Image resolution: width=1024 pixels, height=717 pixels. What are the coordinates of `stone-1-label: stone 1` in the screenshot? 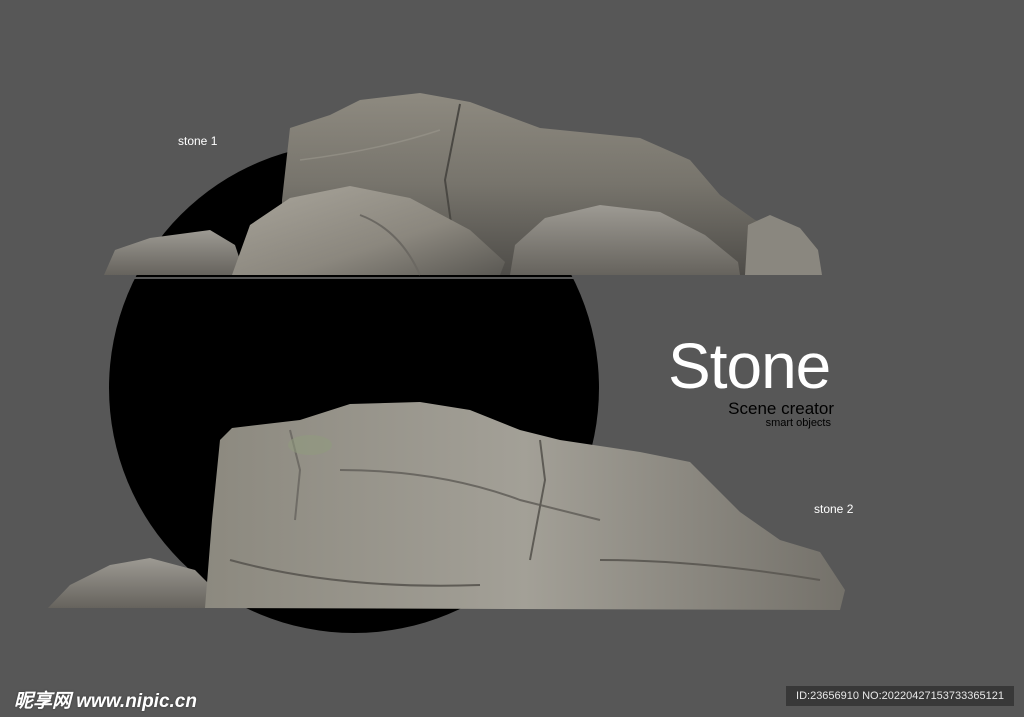 It's located at (198, 141).